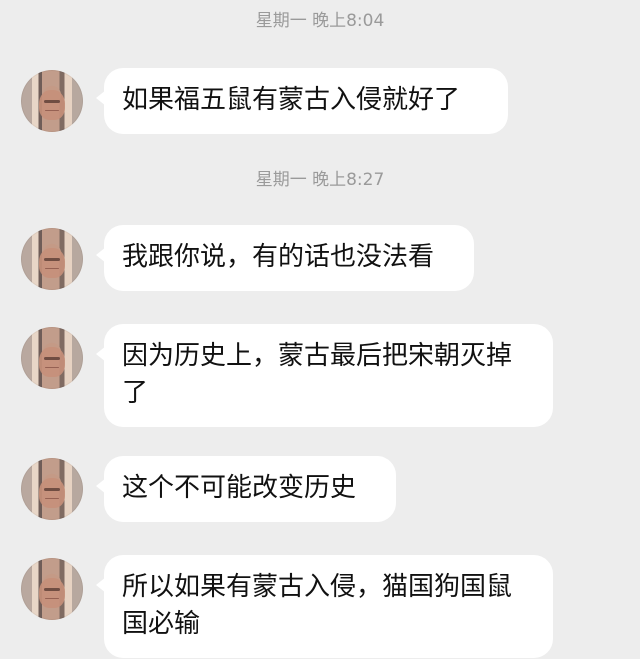 This screenshot has height=659, width=640. I want to click on message-bubble: 如果福五鼠有蒙古入侵就好了, so click(302, 101).